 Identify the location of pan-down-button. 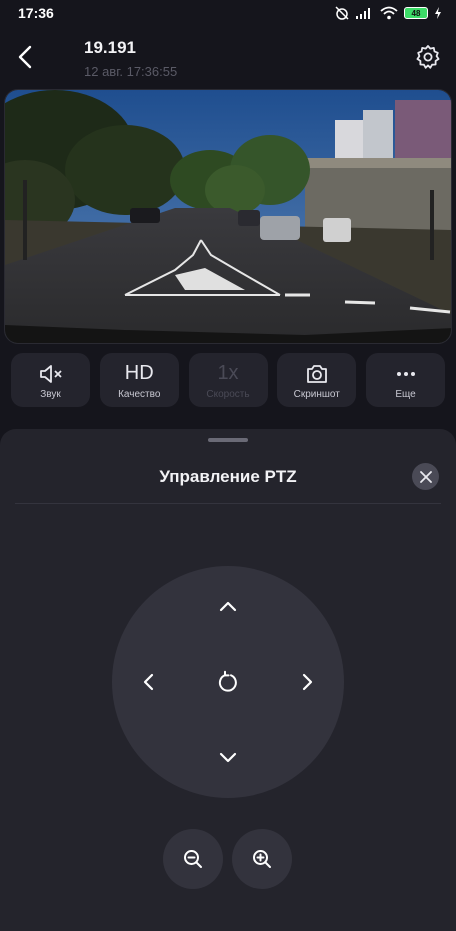
(228, 758).